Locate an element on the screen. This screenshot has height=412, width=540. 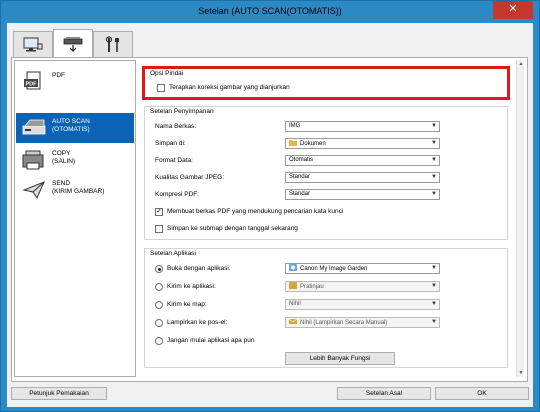
sidebar-item-label: SEND (KIRIM GAMBAR) is located at coordinates (78, 187).